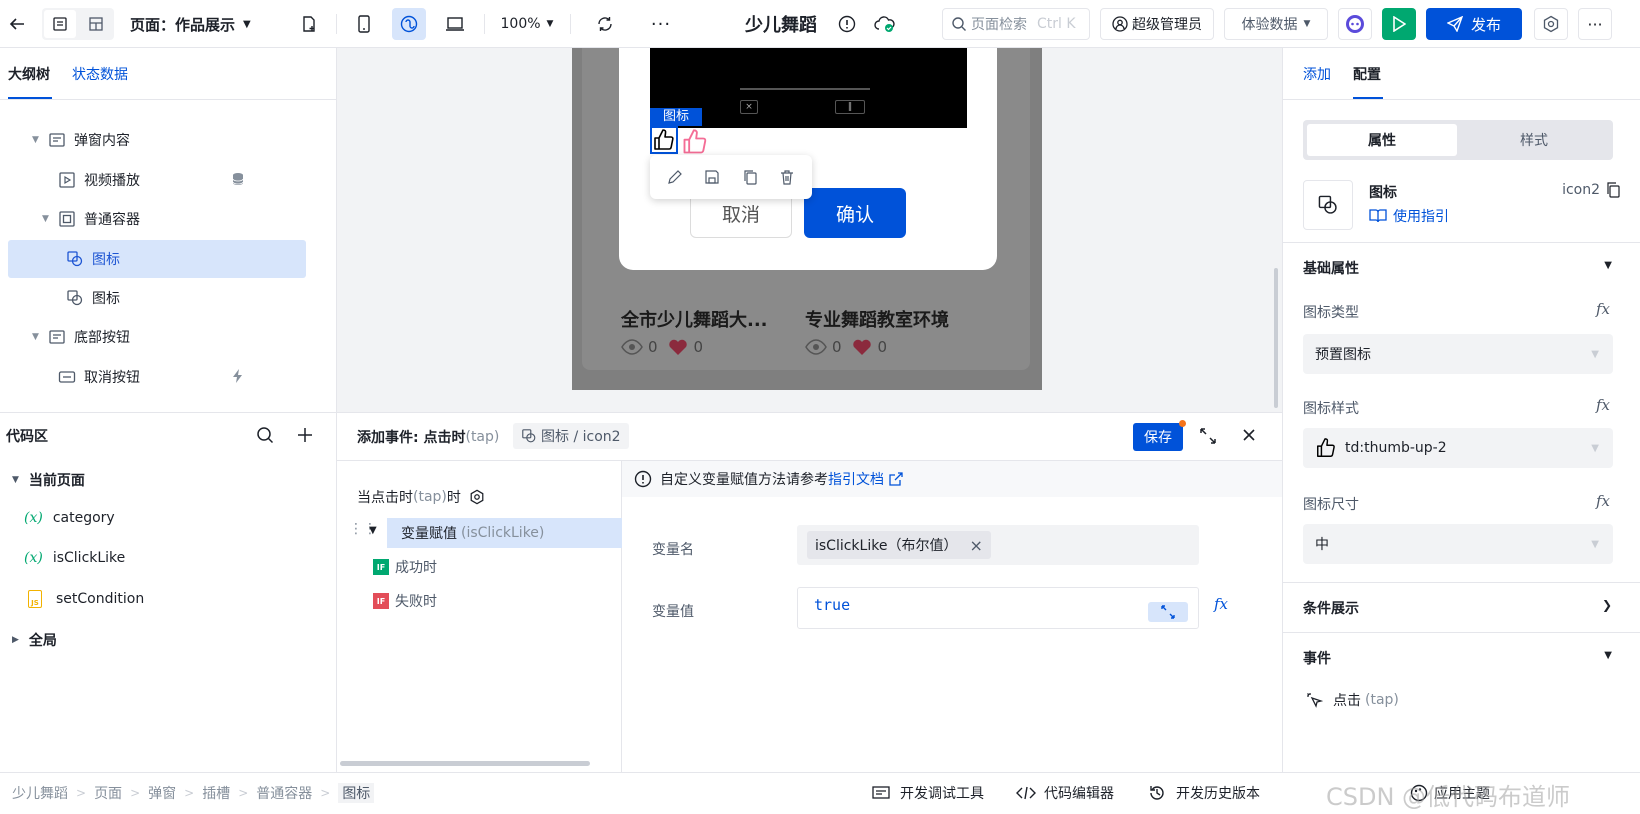 The height and width of the screenshot is (814, 1640). What do you see at coordinates (265, 435) in the screenshot?
I see `search-icon` at bounding box center [265, 435].